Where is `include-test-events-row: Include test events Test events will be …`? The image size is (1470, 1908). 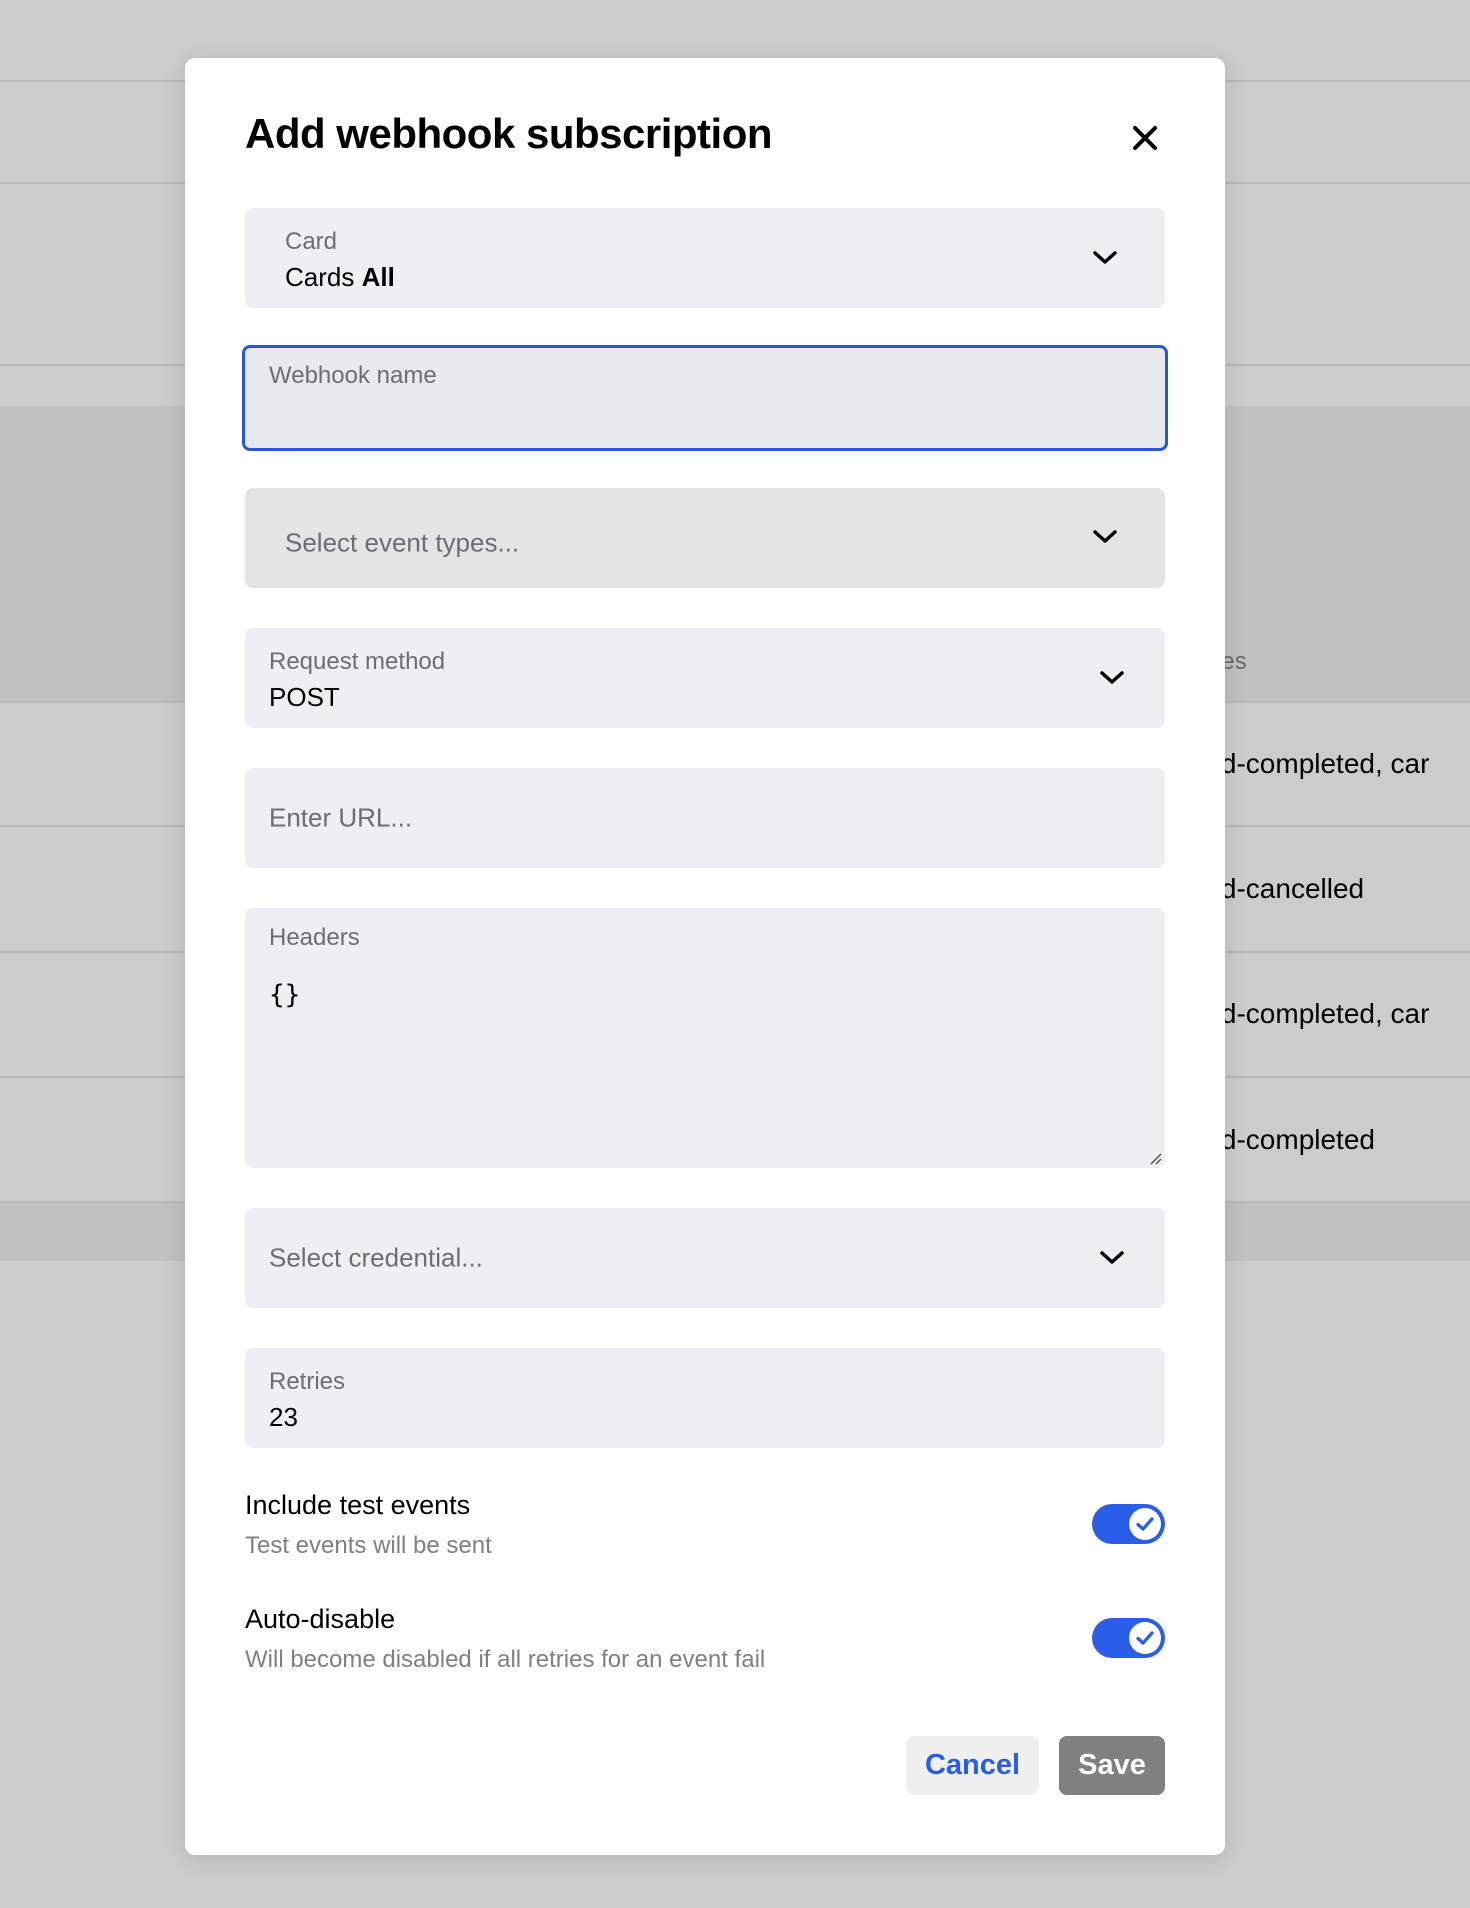
include-test-events-row: Include test events Test events will be … is located at coordinates (705, 1530).